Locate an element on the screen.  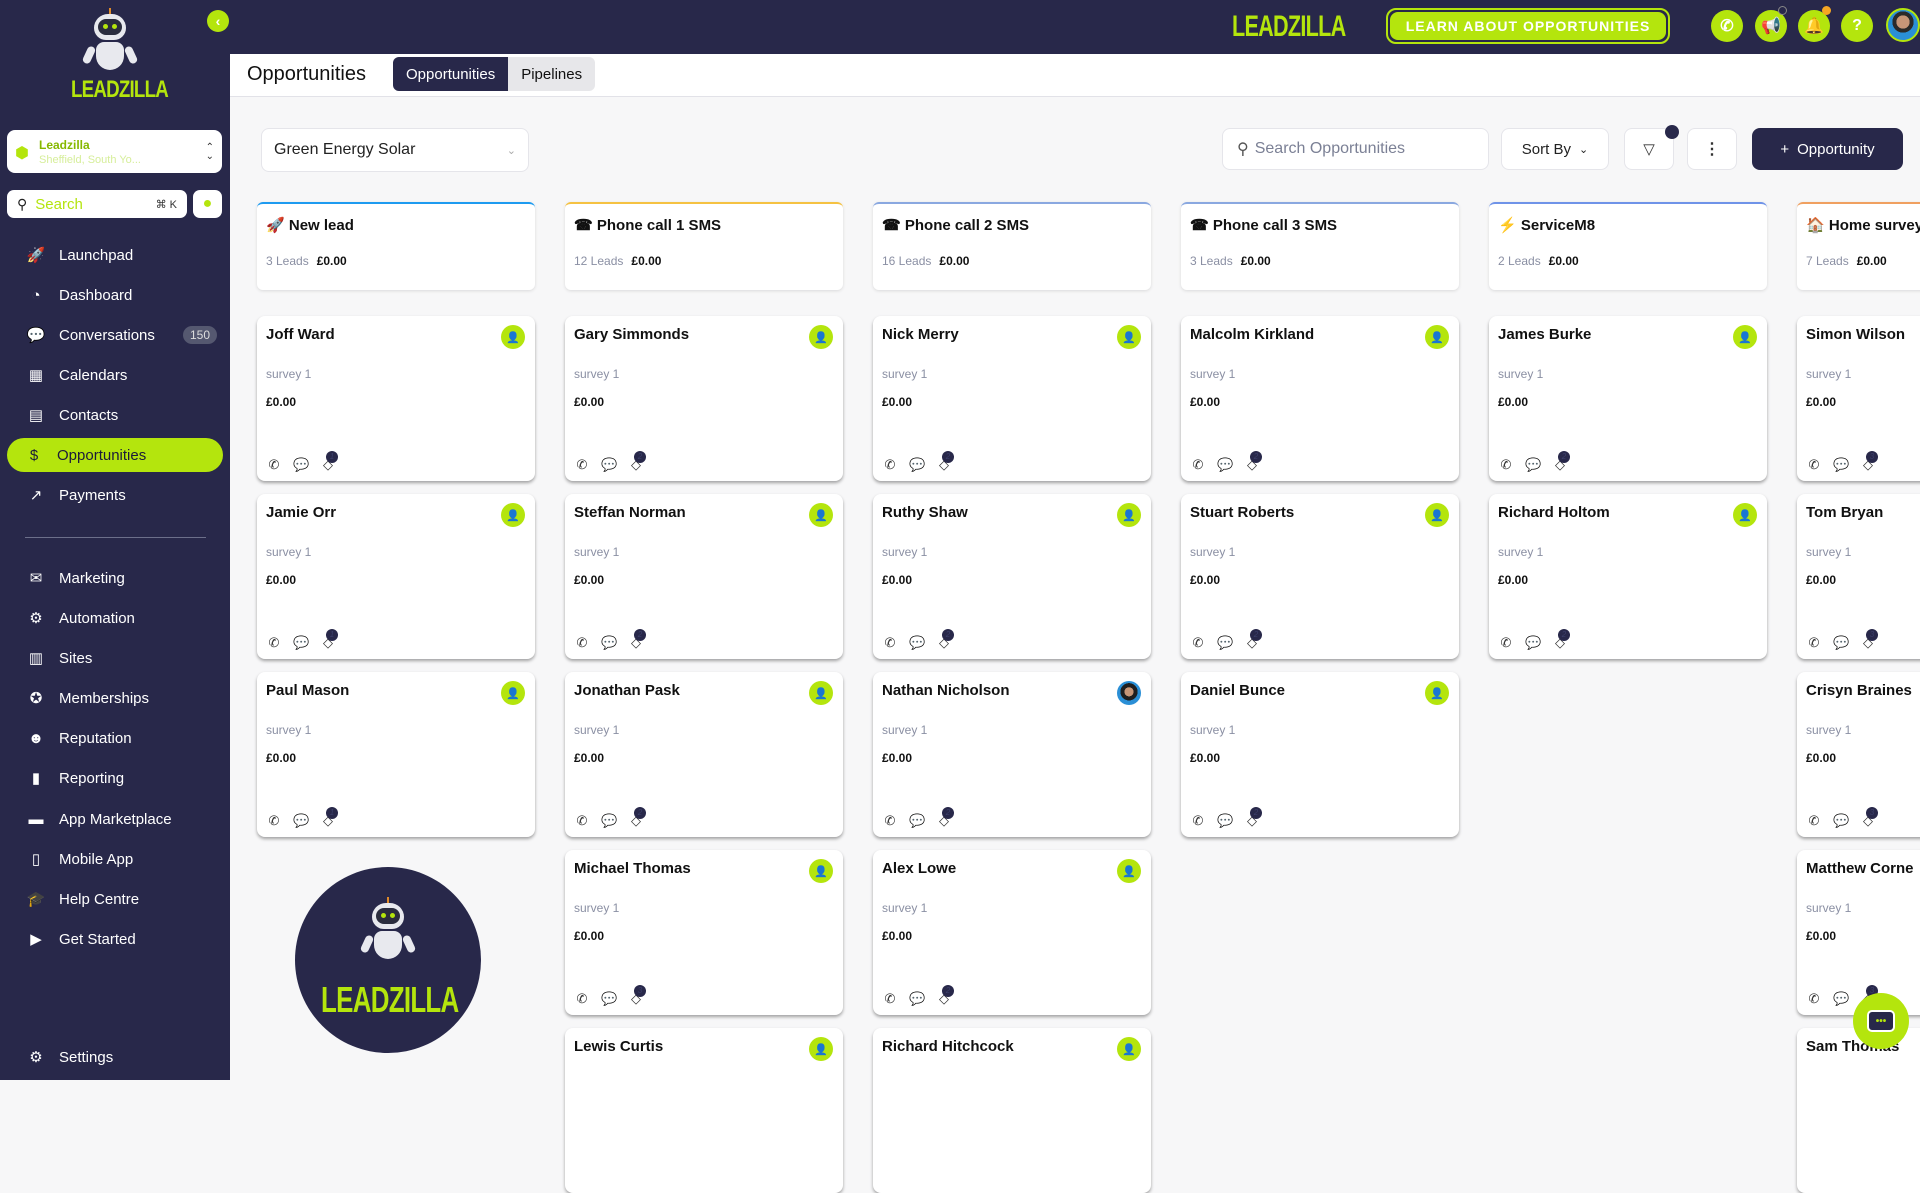
opportunity-card: Paul Mason 👤 survey 1 £0.00 ✆ 💬 ◇ 1 is located at coordinates (396, 754).